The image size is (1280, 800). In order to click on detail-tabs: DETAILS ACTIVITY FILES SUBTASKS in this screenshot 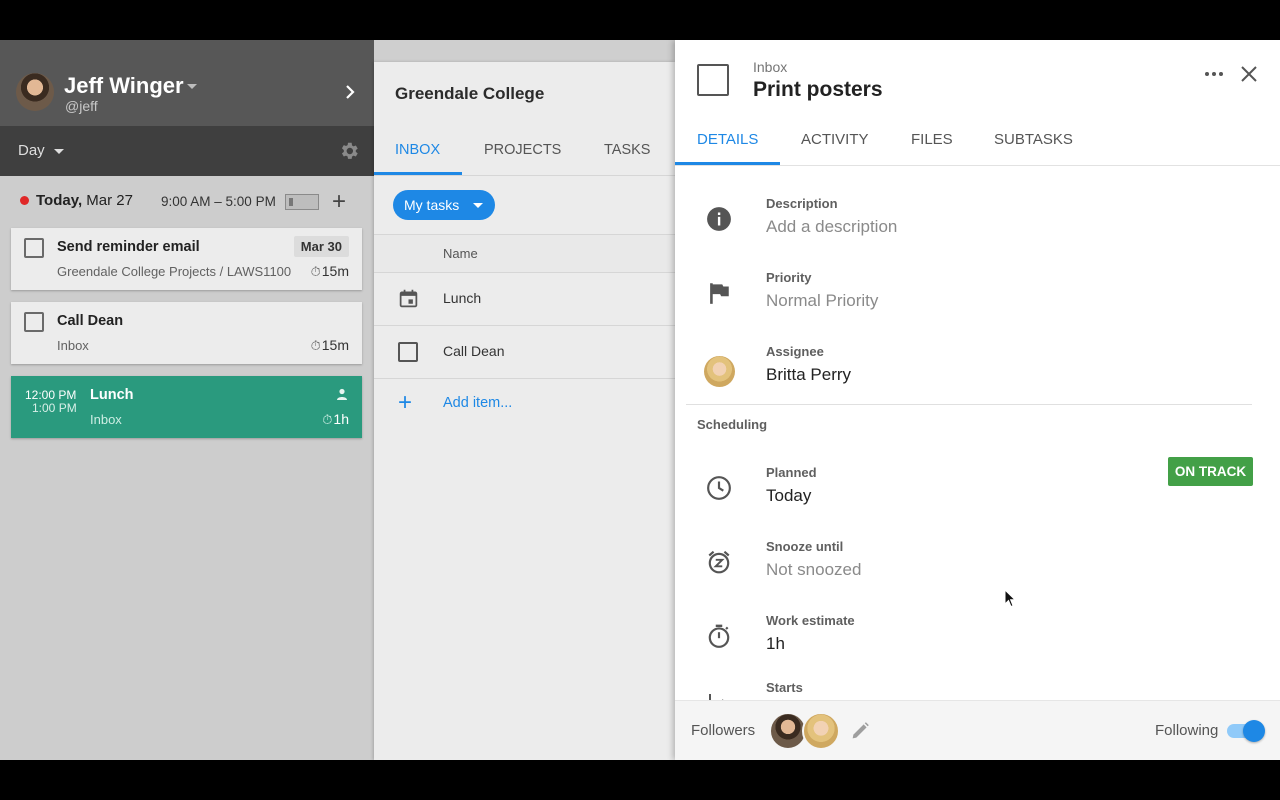, I will do `click(977, 142)`.